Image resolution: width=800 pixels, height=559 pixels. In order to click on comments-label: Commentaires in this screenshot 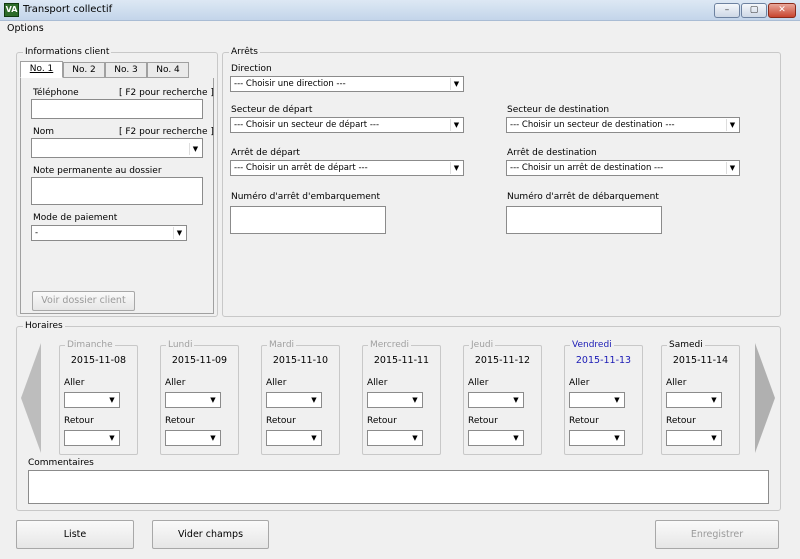, I will do `click(61, 463)`.